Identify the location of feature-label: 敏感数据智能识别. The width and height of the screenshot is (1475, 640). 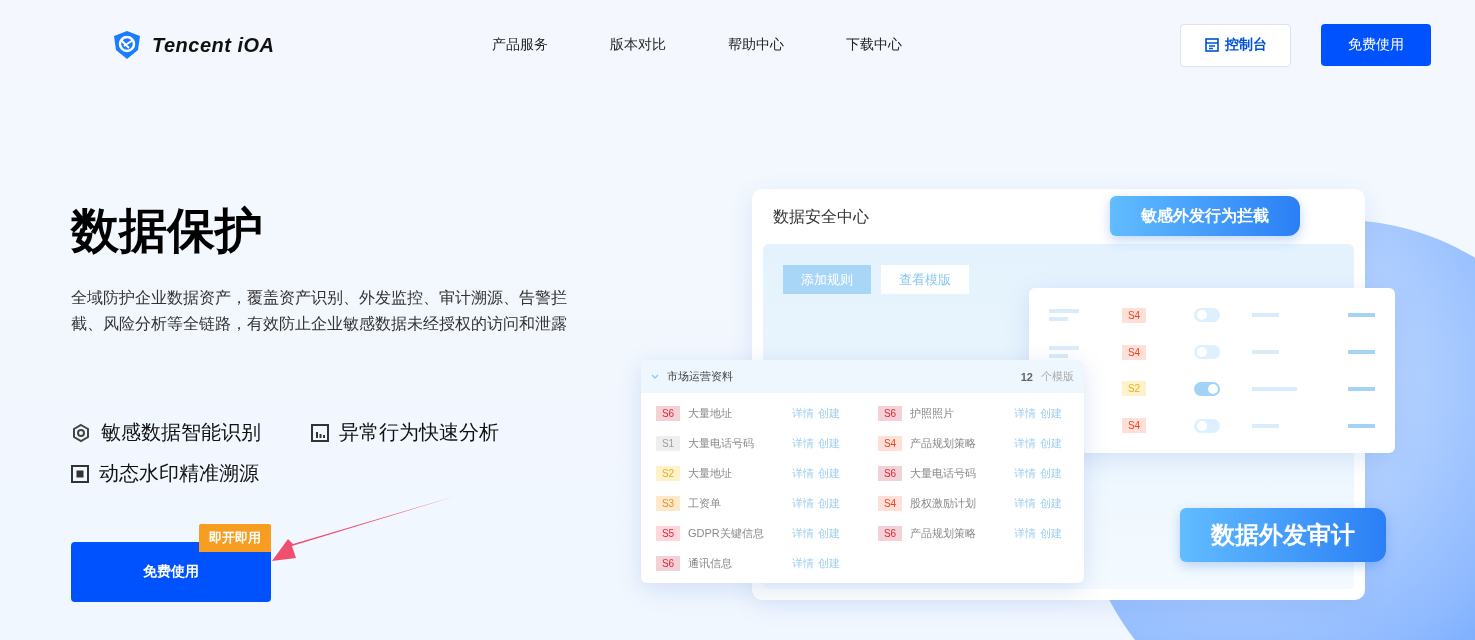
(181, 432).